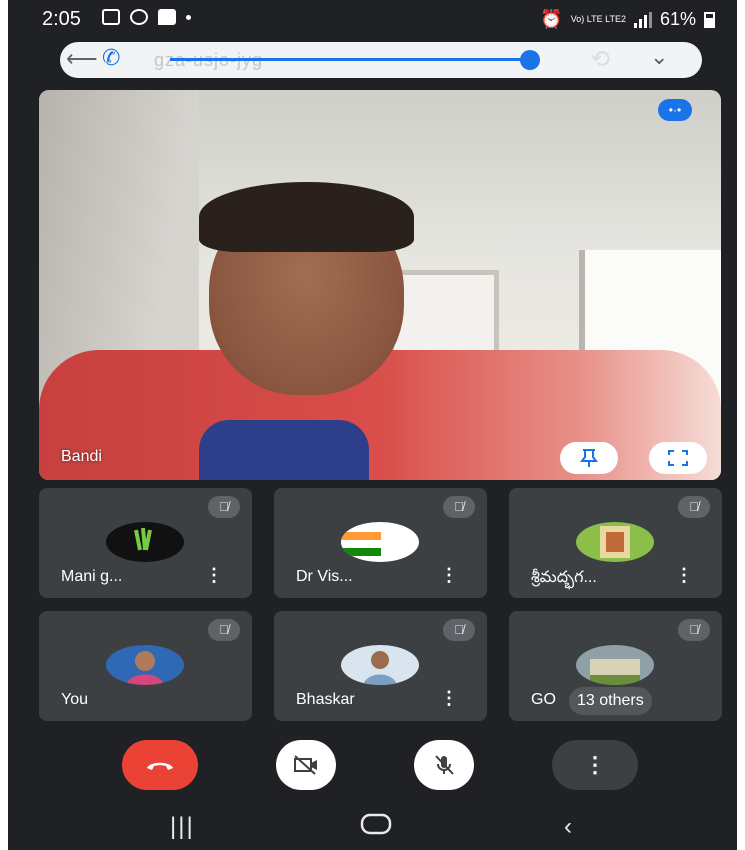 The height and width of the screenshot is (850, 745). Describe the element at coordinates (551, 19) in the screenshot. I see `alarm-icon: ⏰` at that location.